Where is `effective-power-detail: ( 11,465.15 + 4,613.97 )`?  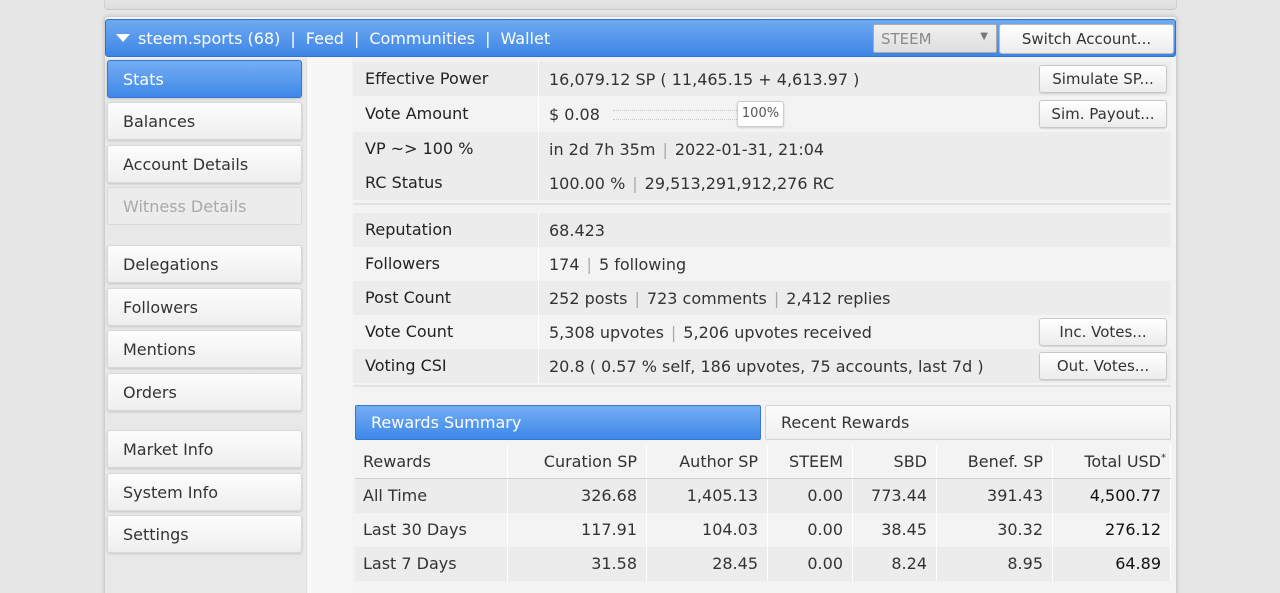 effective-power-detail: ( 11,465.15 + 4,613.97 ) is located at coordinates (760, 79).